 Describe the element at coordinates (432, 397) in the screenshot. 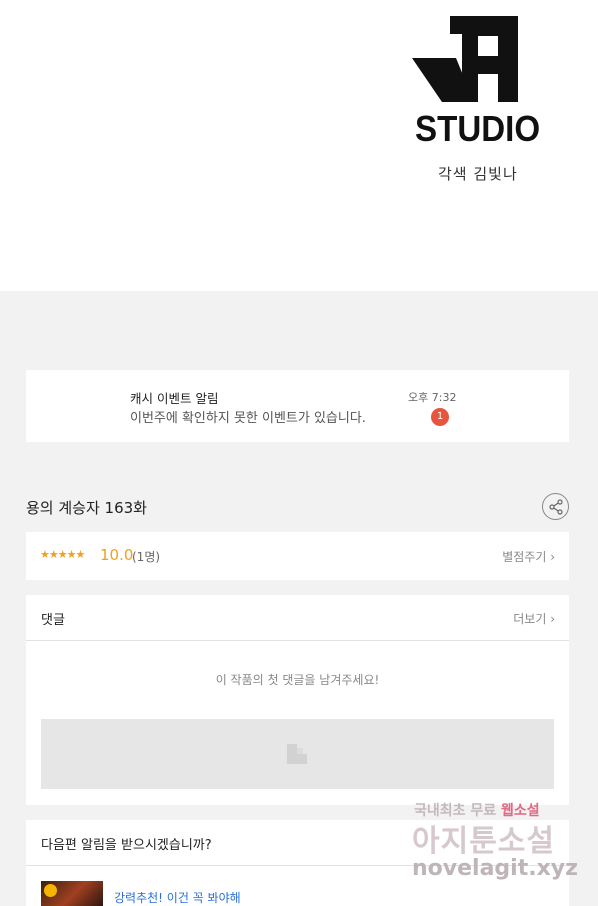

I see `notification-time: 오후 7:32` at that location.